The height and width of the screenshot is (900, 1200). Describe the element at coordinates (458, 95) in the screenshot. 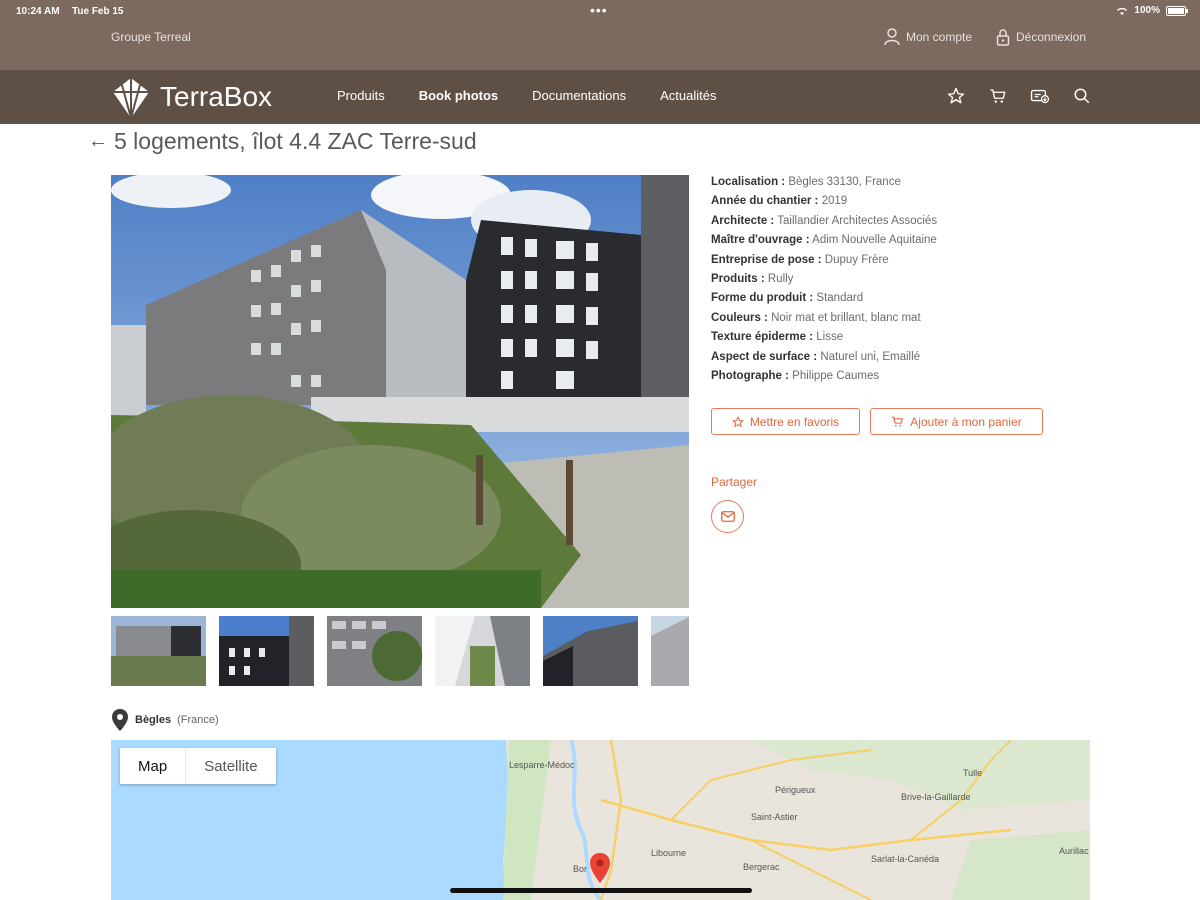

I see `nav-item-book-photos: Book photos` at that location.